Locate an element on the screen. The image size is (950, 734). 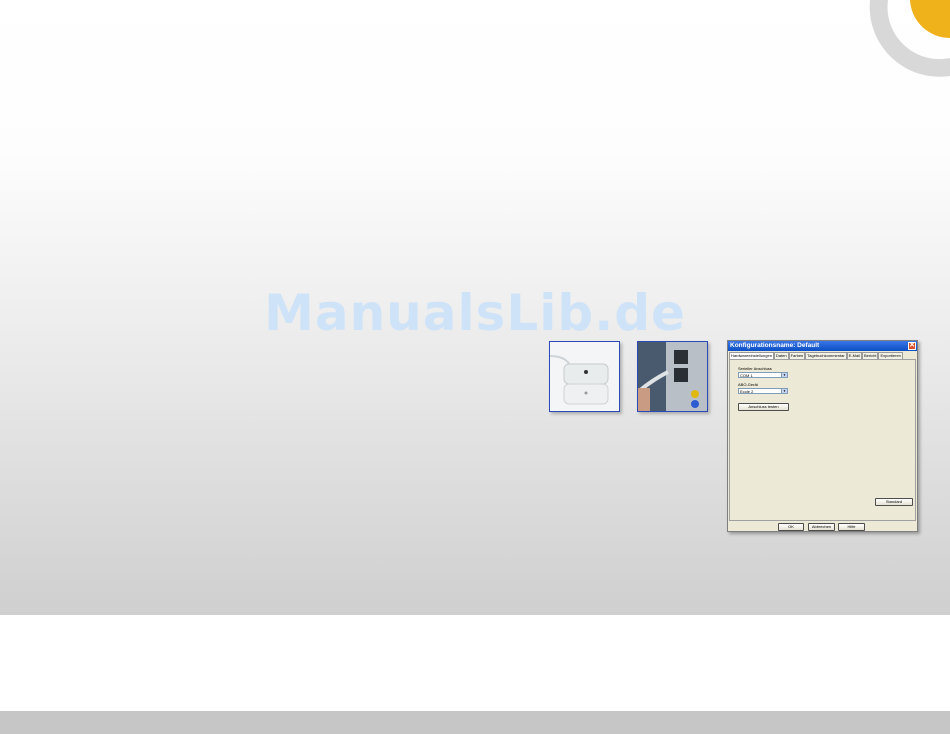
tab-email: E-Mail is located at coordinates (854, 355).